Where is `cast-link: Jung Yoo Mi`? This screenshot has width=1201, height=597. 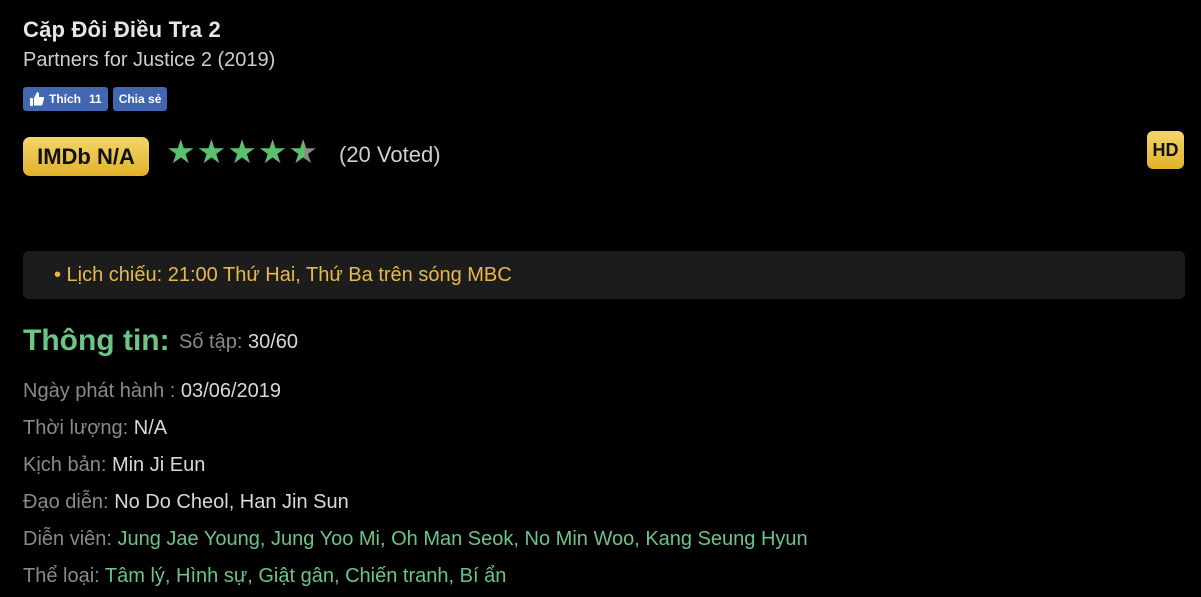 cast-link: Jung Yoo Mi is located at coordinates (325, 539).